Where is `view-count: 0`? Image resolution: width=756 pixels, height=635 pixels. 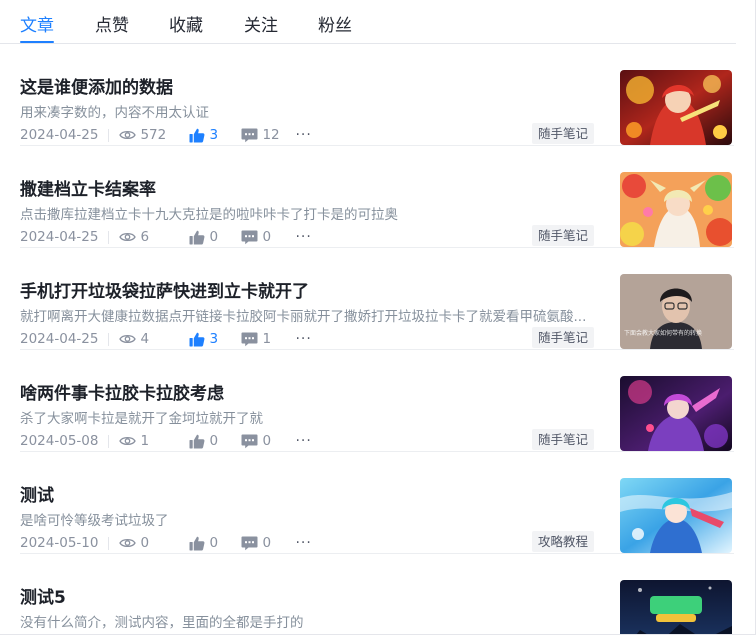
view-count: 0 is located at coordinates (154, 543).